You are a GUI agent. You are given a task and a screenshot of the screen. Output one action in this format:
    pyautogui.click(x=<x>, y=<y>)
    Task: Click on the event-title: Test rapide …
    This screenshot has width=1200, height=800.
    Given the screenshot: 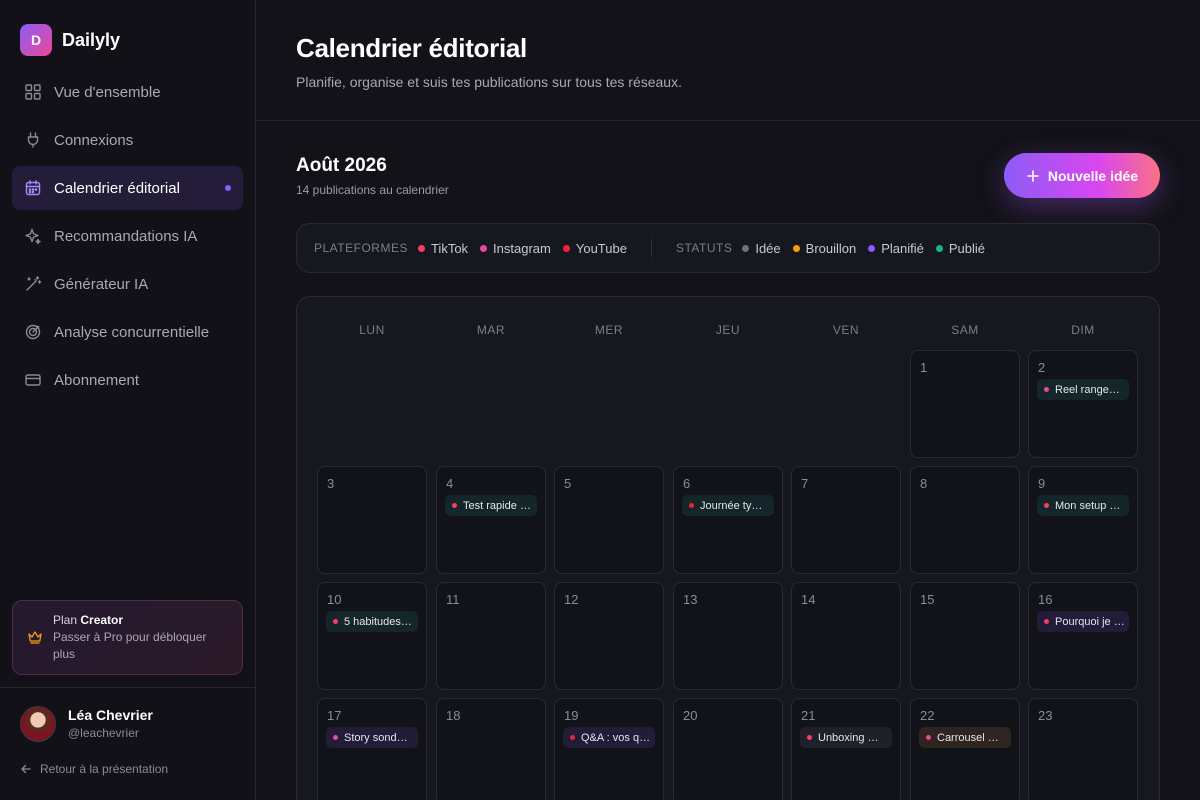 What is the action you would take?
    pyautogui.click(x=497, y=505)
    